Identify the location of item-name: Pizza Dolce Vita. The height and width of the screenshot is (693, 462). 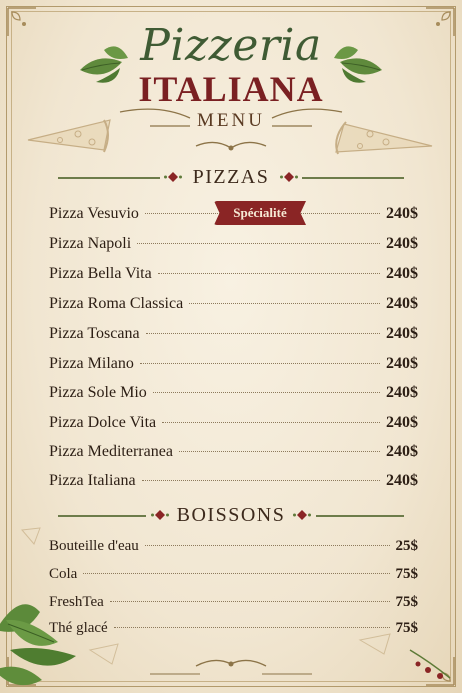
(103, 422).